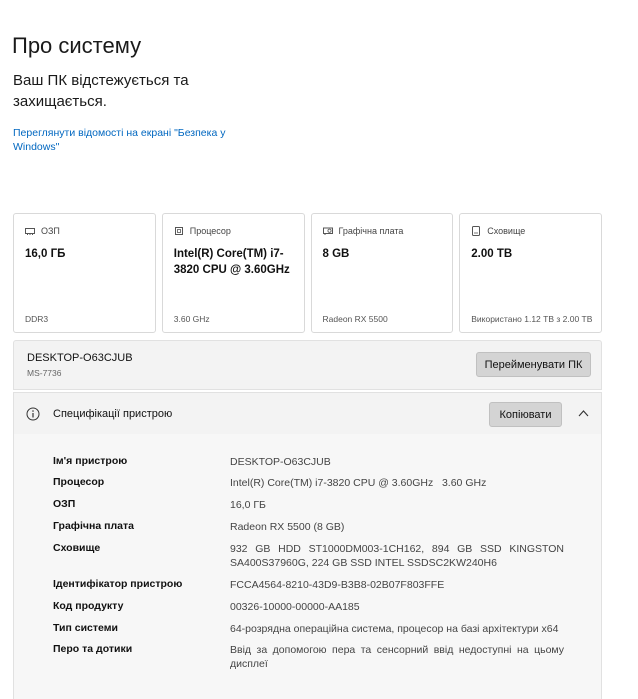 The width and height of the screenshot is (638, 699). I want to click on spec-label: Сховище, so click(77, 548).